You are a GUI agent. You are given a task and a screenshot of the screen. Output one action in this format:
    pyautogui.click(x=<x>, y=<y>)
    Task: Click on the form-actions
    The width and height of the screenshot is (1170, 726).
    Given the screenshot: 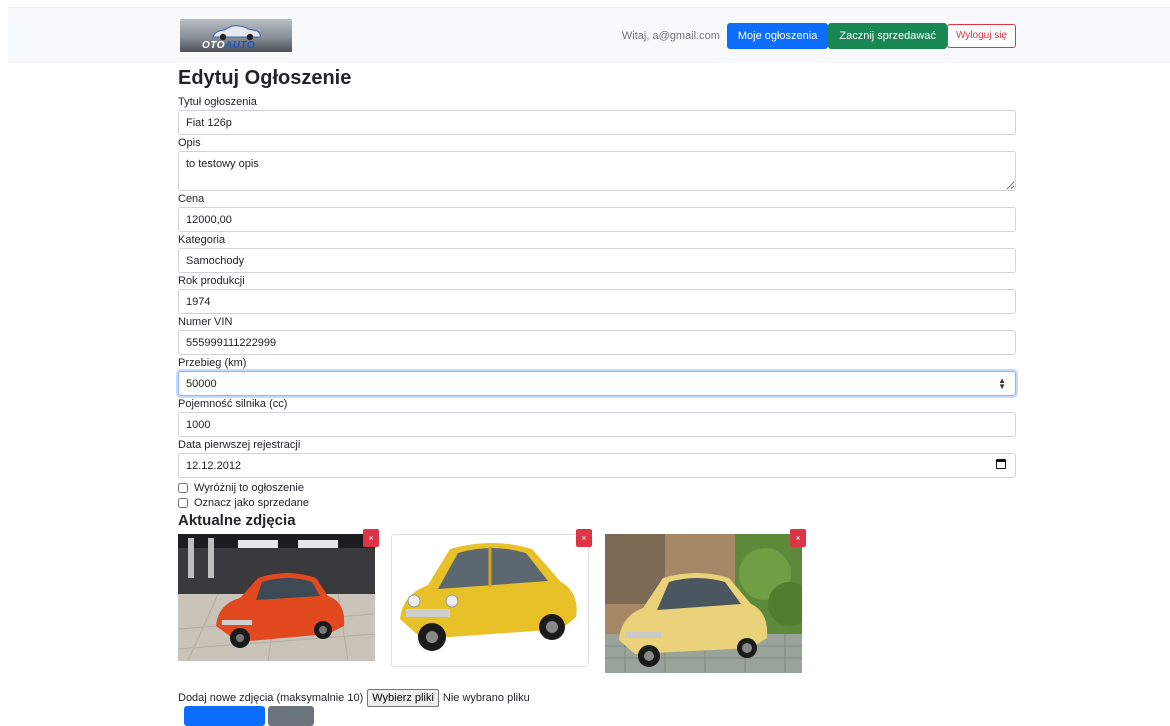 What is the action you would take?
    pyautogui.click(x=249, y=716)
    